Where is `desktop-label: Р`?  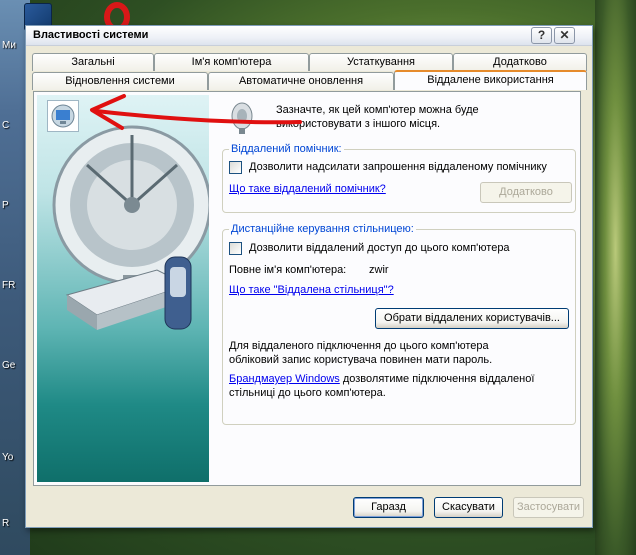 desktop-label: Р is located at coordinates (5, 205).